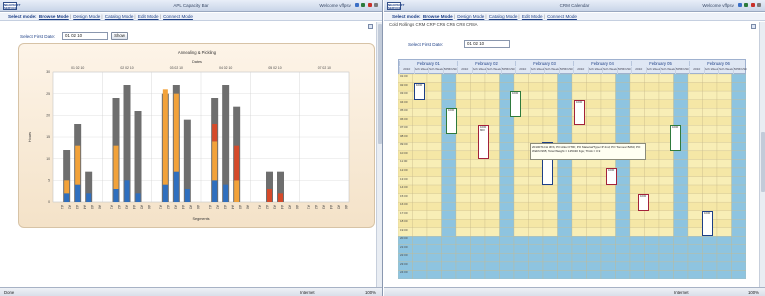 This screenshot has width=765, height=296. I want to click on segment-tick-label: A5, so click(289, 207).